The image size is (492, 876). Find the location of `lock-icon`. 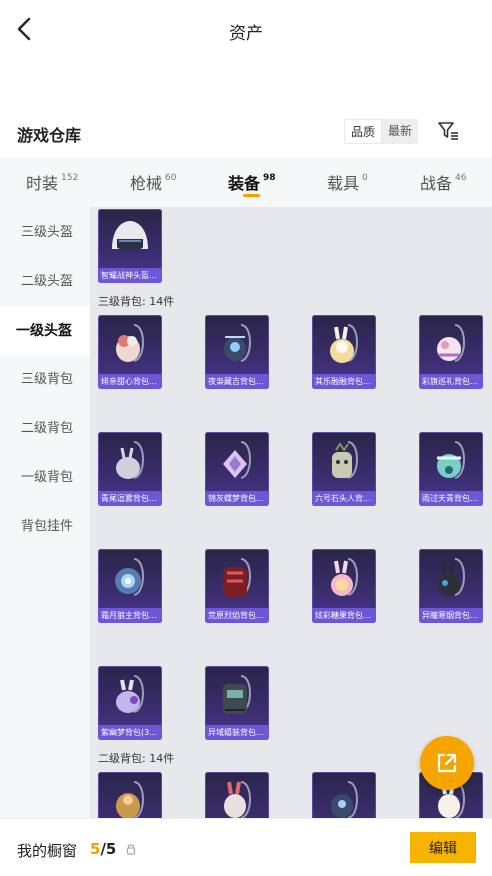

lock-icon is located at coordinates (131, 849).